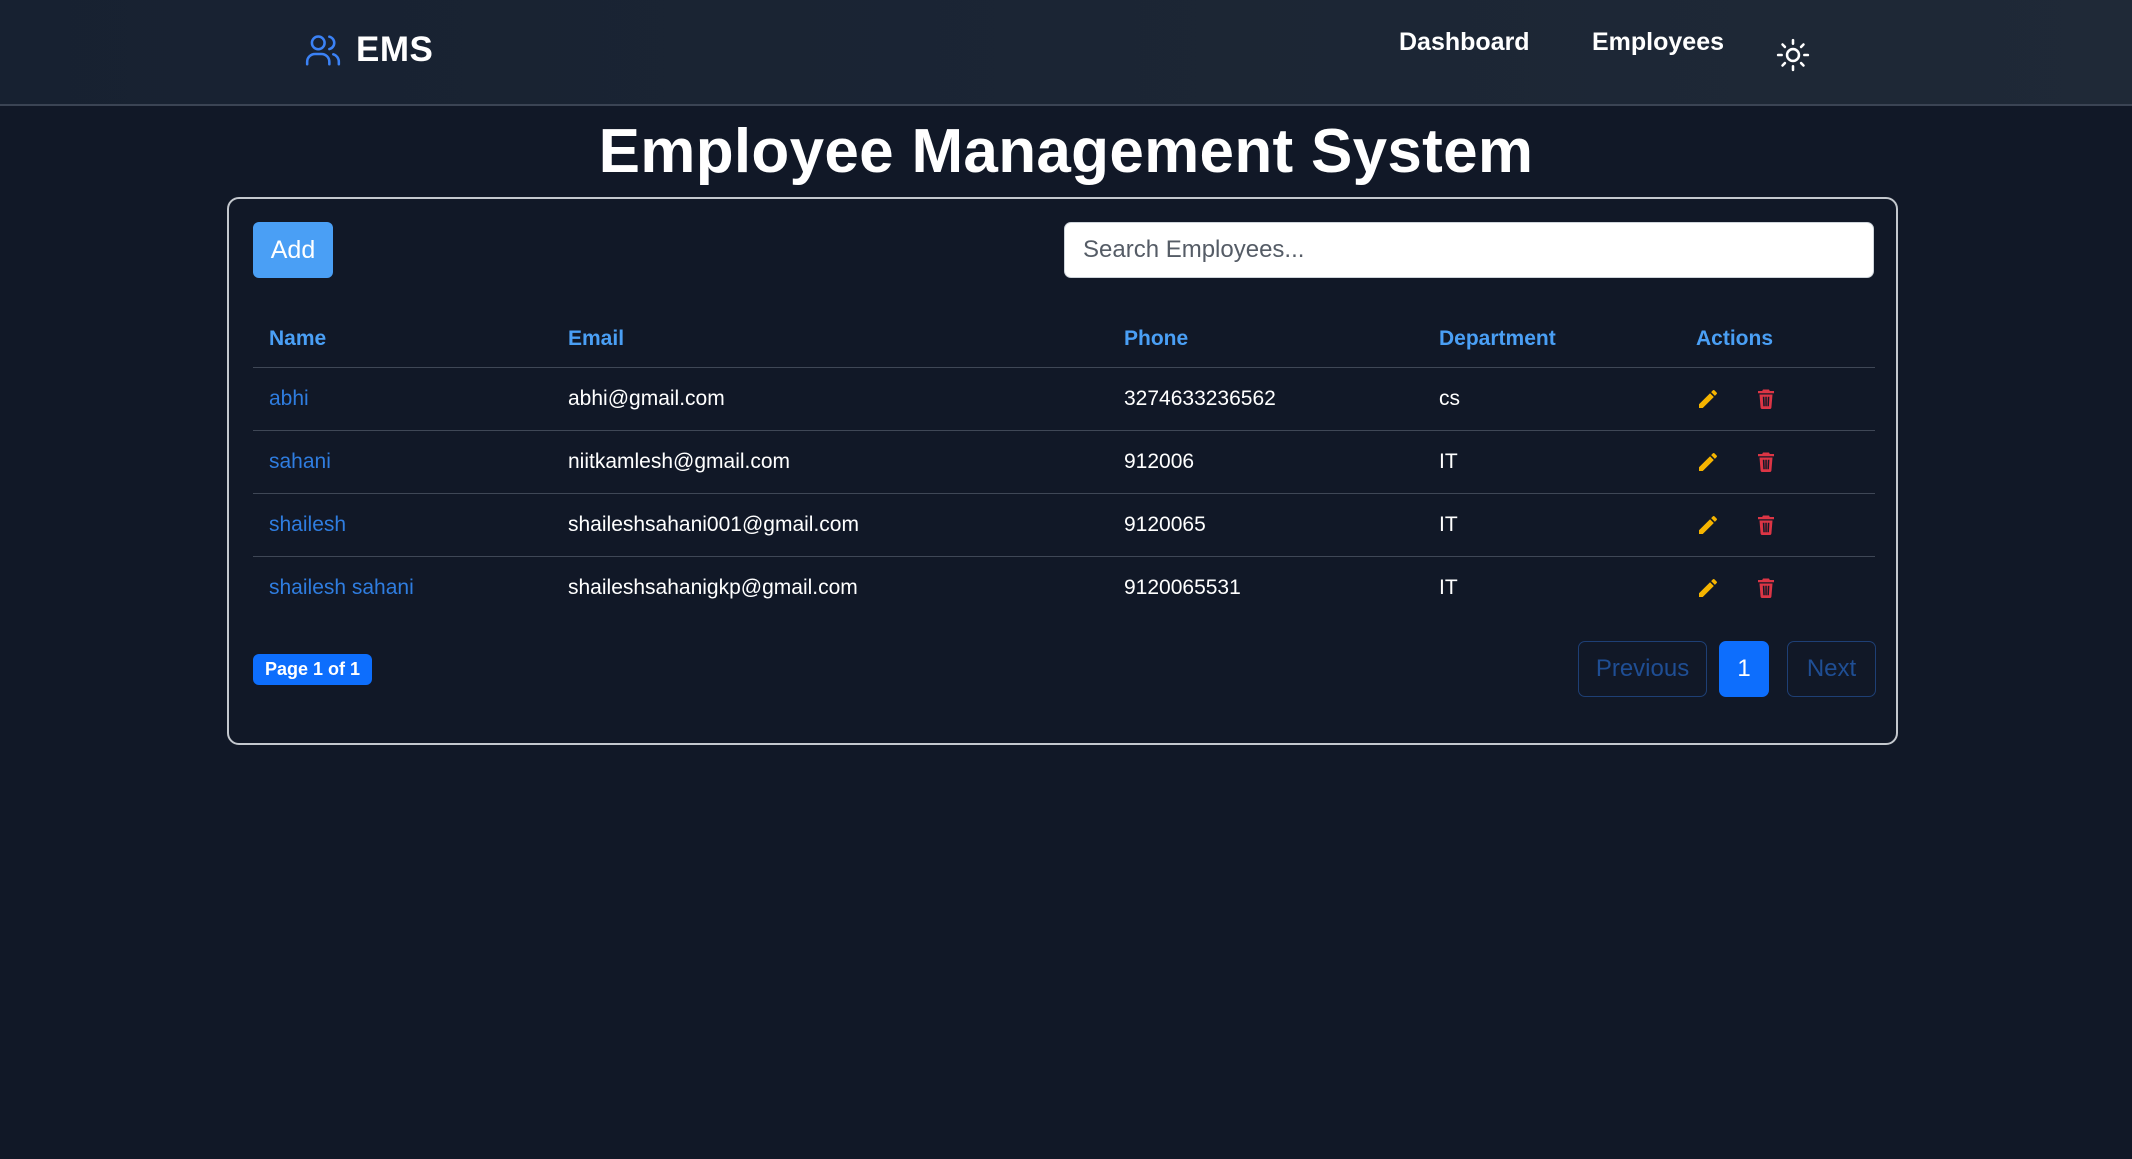 The height and width of the screenshot is (1159, 2132). What do you see at coordinates (1265, 399) in the screenshot?
I see `employee-phone: 3274633236562` at bounding box center [1265, 399].